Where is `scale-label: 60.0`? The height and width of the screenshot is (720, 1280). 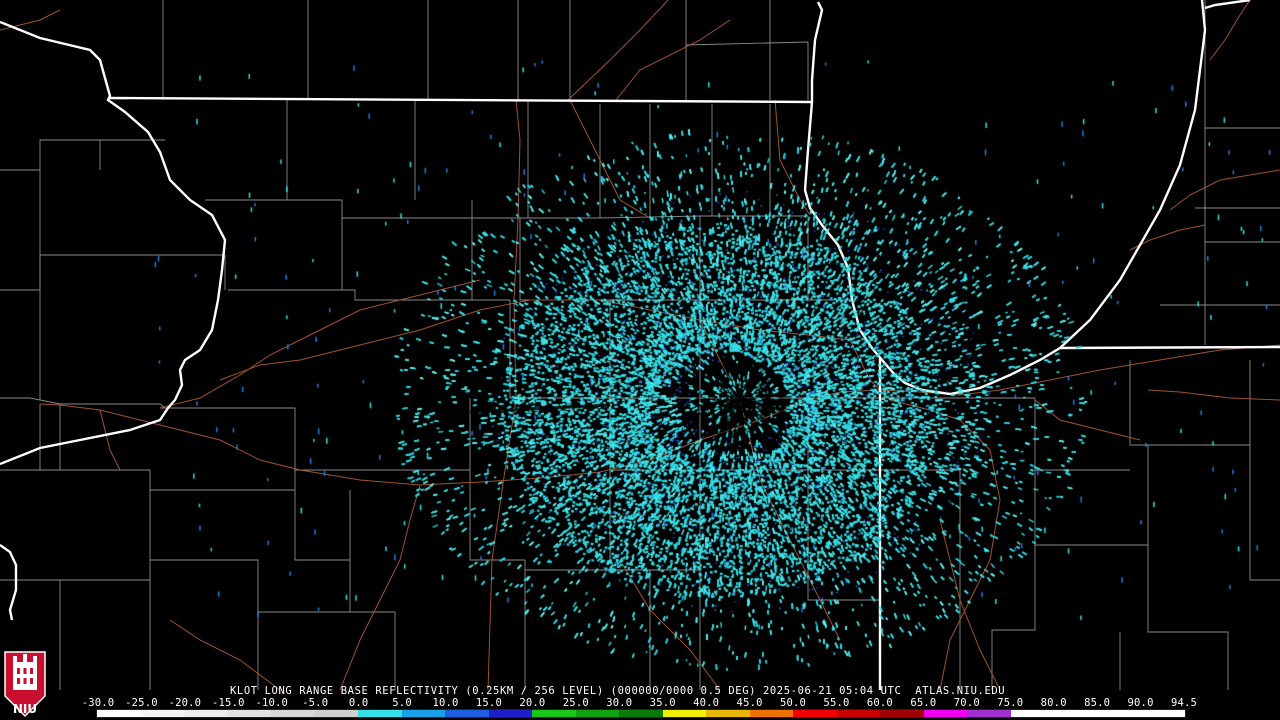
scale-label: 60.0 is located at coordinates (879, 703).